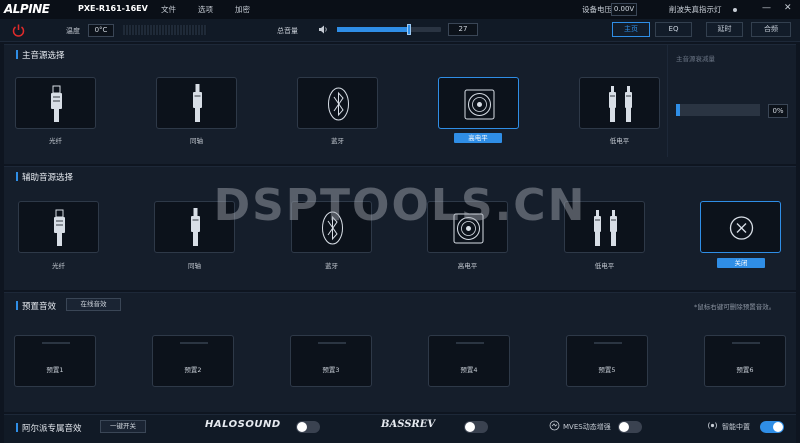 This screenshot has height=443, width=800. Describe the element at coordinates (736, 427) in the screenshot. I see `smart-center-label: 智能中置` at that location.